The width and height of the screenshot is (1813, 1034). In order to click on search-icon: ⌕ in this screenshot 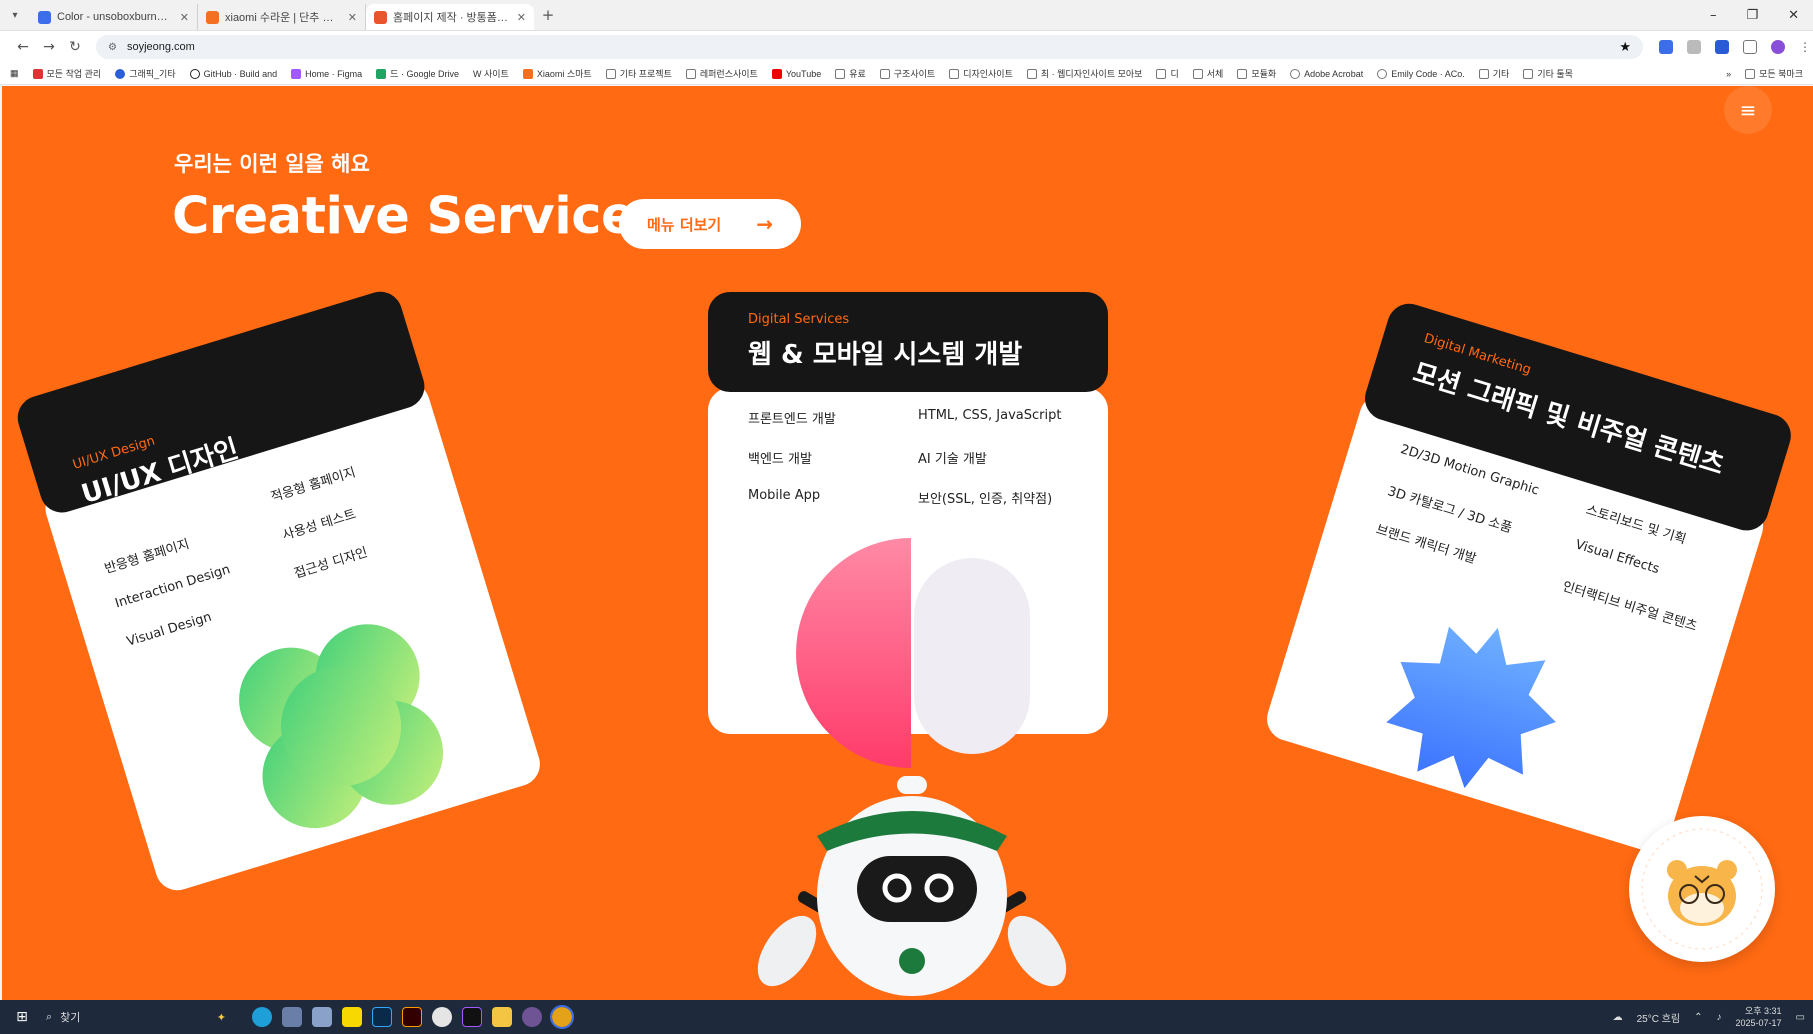, I will do `click(49, 1016)`.